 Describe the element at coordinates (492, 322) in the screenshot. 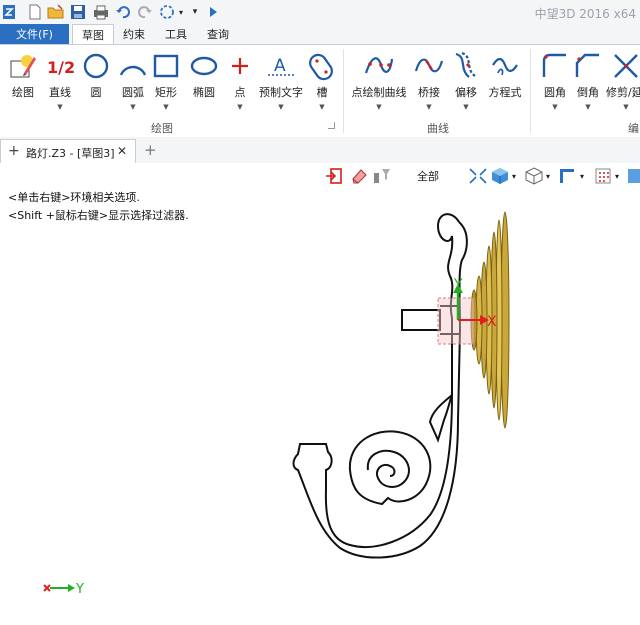

I see `axis-x-label: X` at that location.